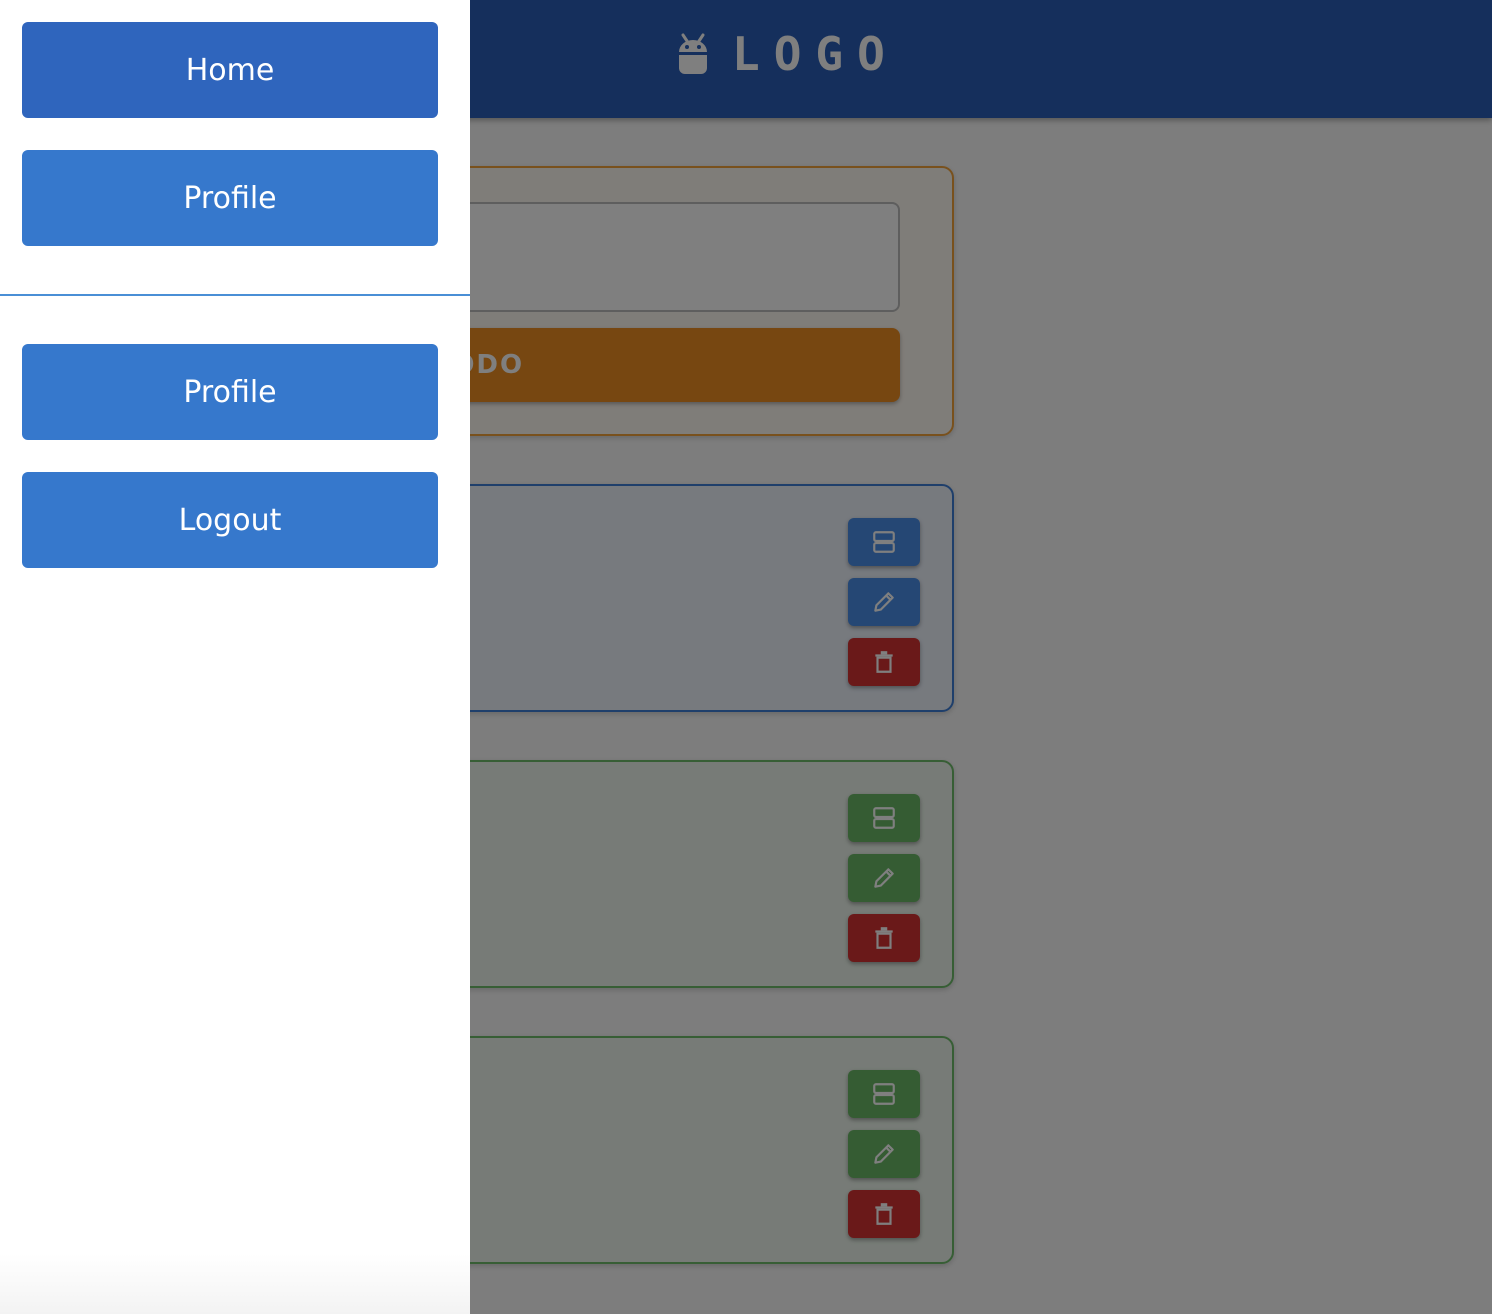 This screenshot has width=1492, height=1314. What do you see at coordinates (235, 295) in the screenshot?
I see `drawer-divider` at bounding box center [235, 295].